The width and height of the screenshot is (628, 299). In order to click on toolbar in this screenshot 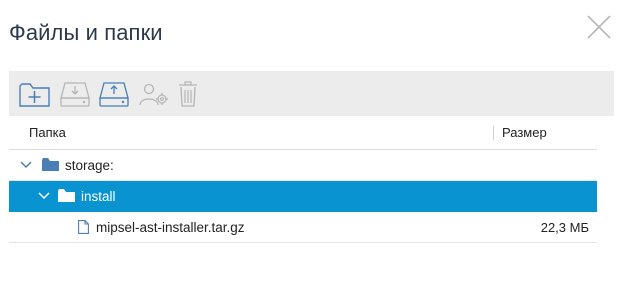, I will do `click(311, 93)`.